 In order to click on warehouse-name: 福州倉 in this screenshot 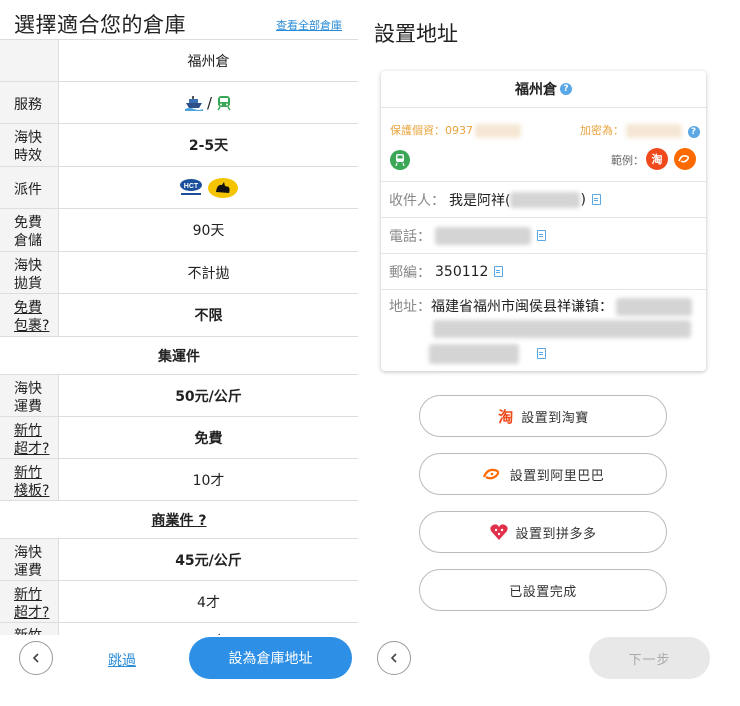, I will do `click(536, 90)`.